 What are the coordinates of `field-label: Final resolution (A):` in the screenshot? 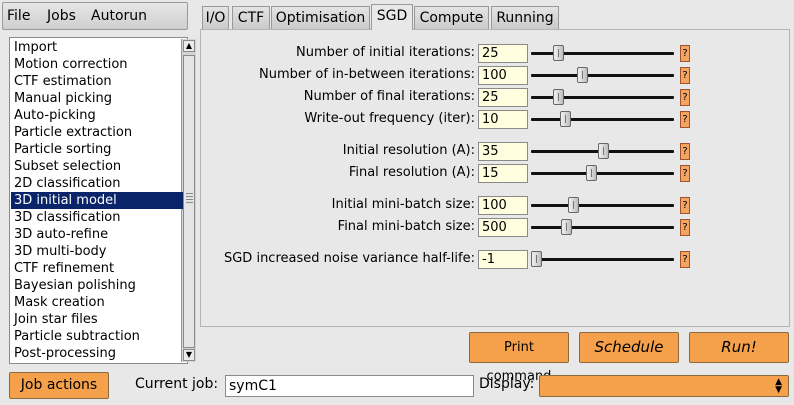 It's located at (411, 172).